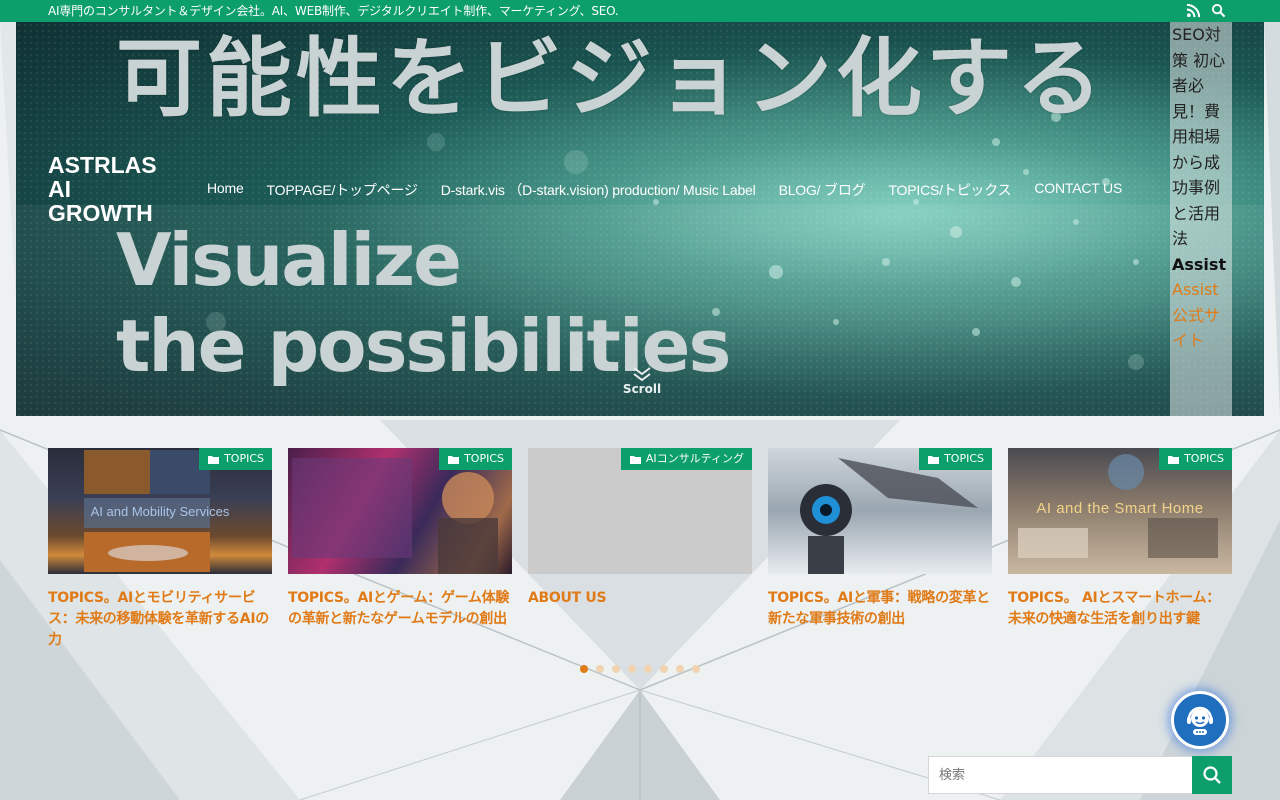  Describe the element at coordinates (642, 389) in the screenshot. I see `scroll-label: Scroll` at that location.